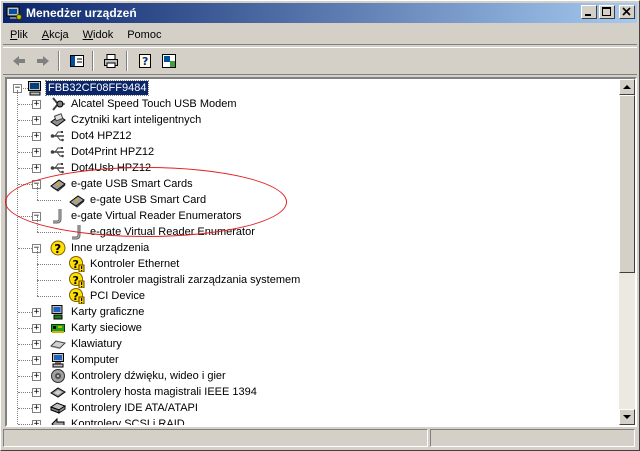 The image size is (640, 451). I want to click on tree-item-e-gate-virtual-reader-enumerators: e-gate Virtual Reader Enumerators, so click(146, 216).